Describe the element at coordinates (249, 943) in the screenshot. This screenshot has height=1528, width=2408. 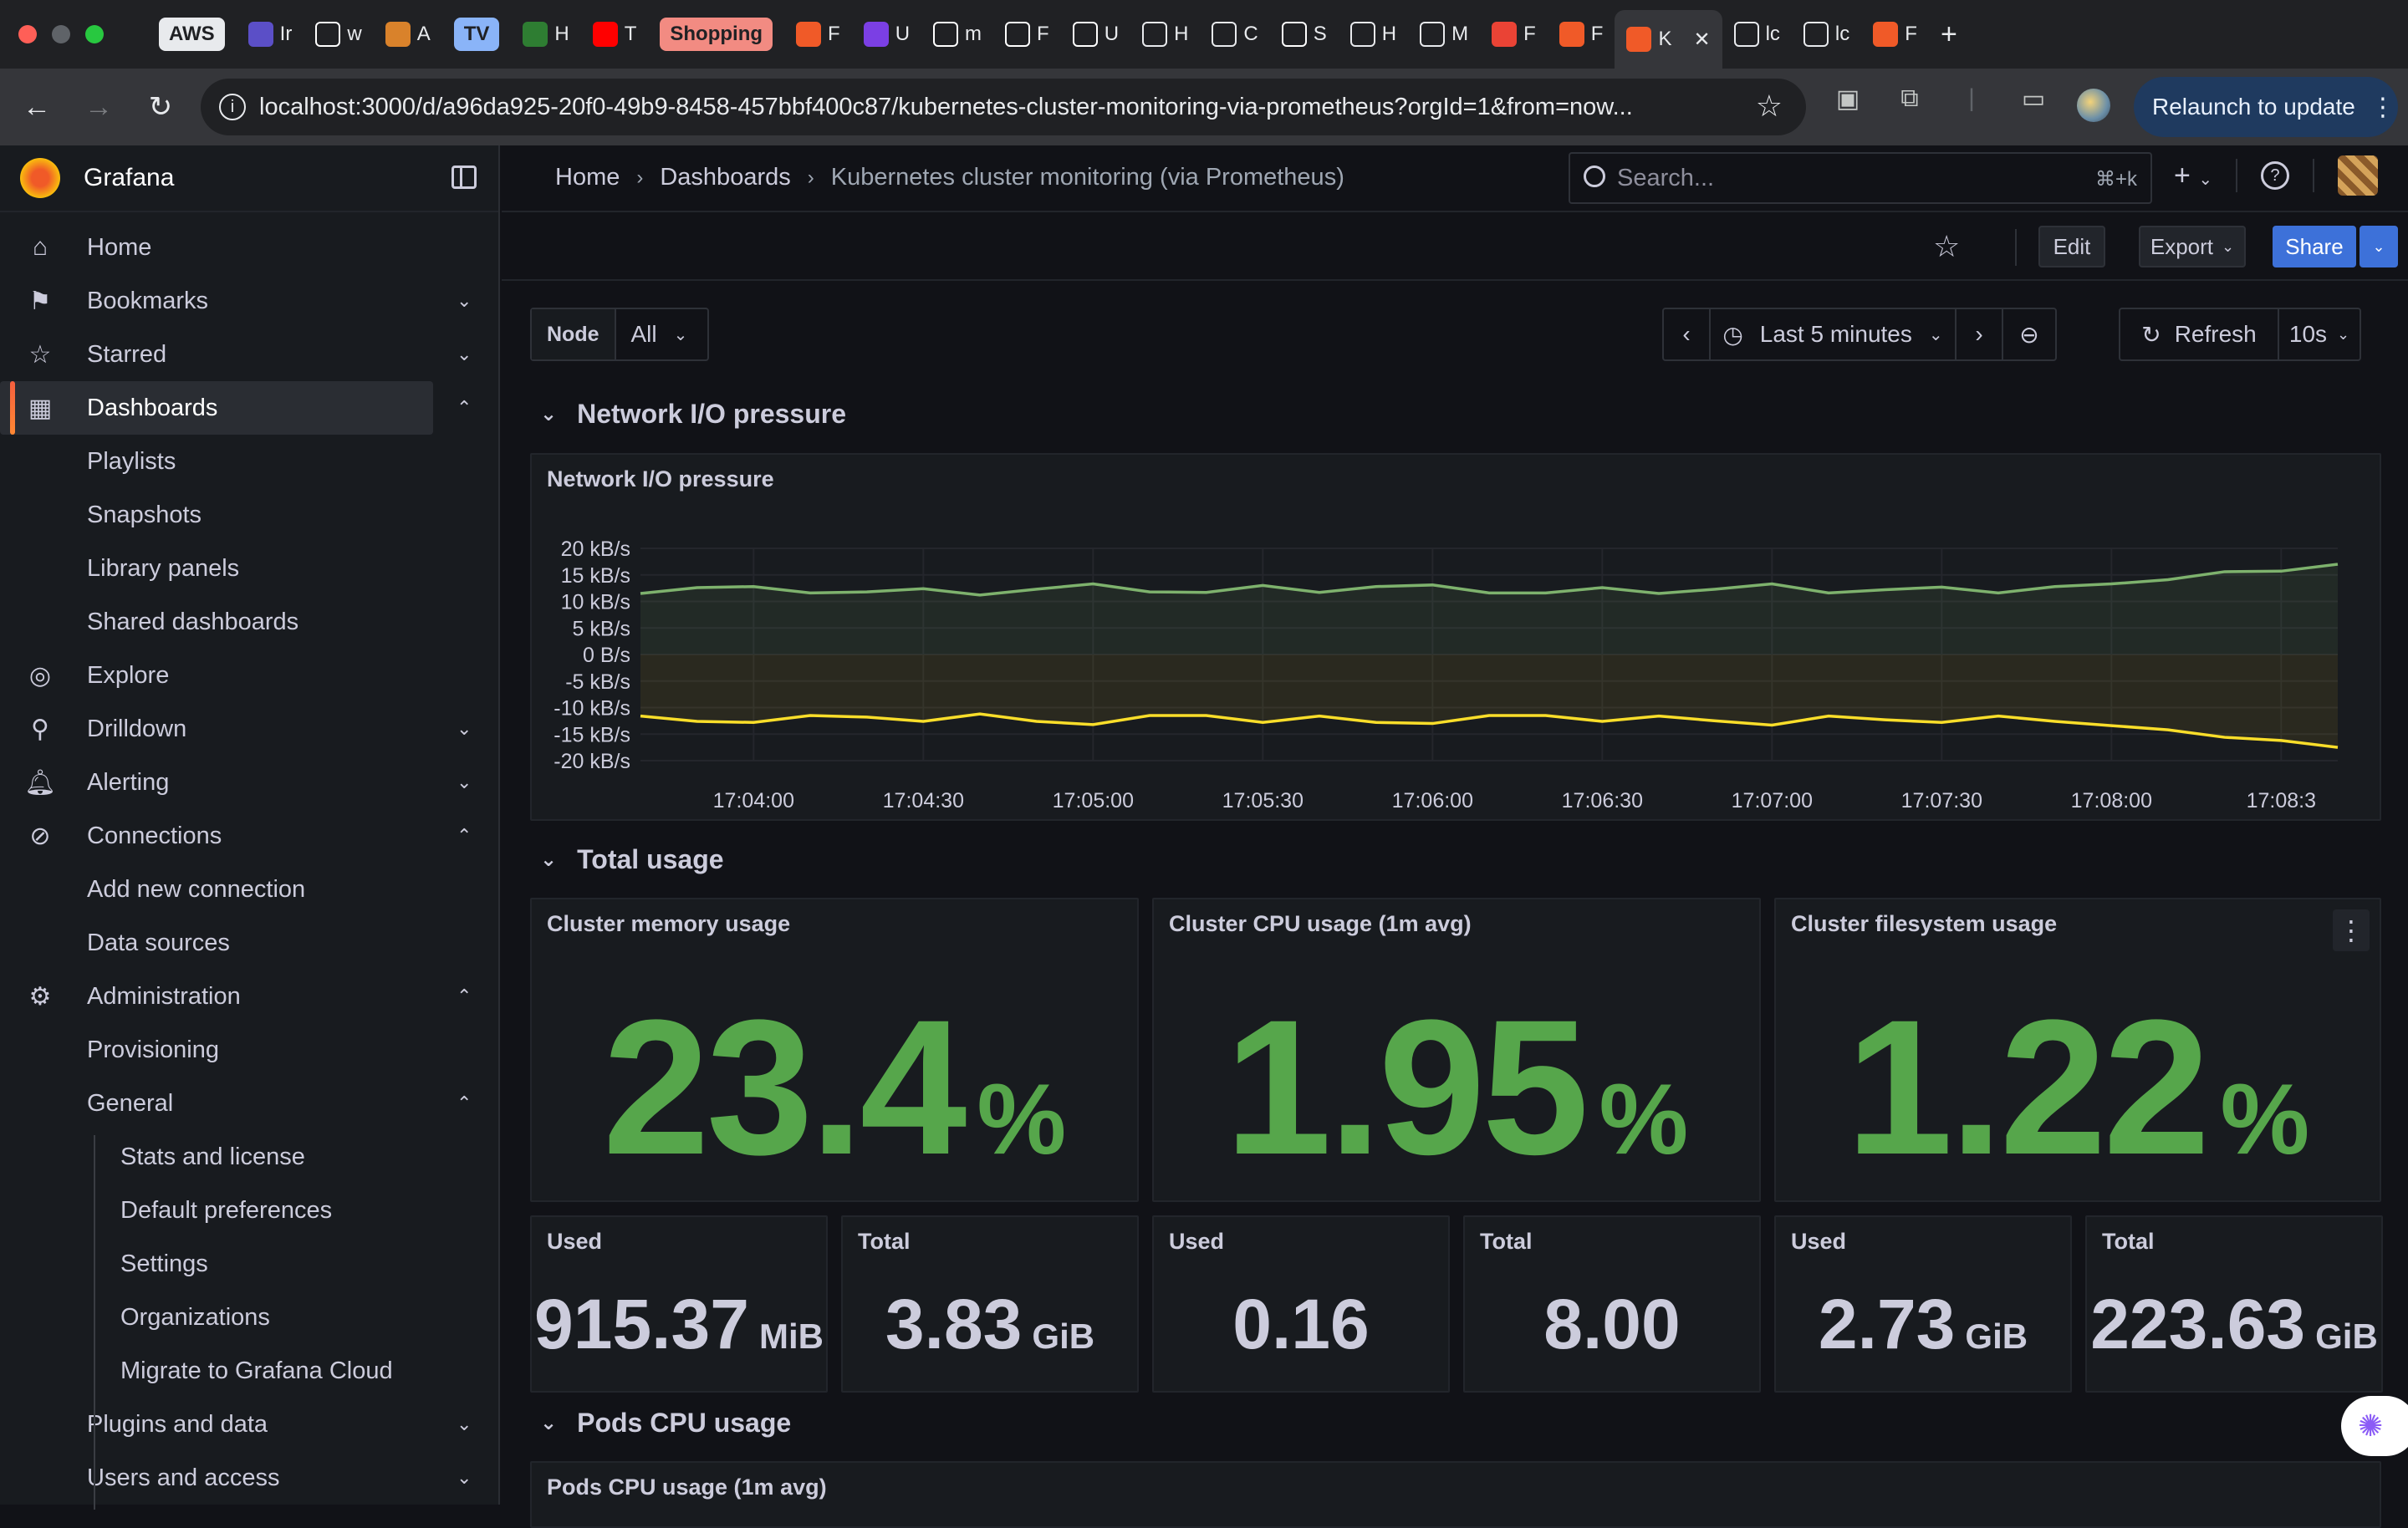
I see `sidebar-item-data-sources: Data sources` at that location.